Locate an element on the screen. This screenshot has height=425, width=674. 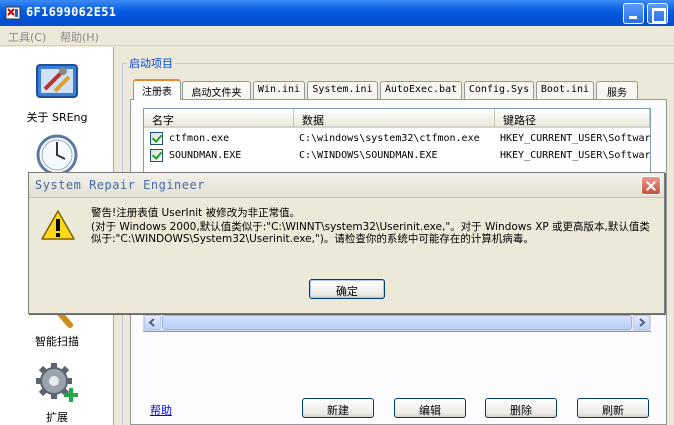
group-border is located at coordinates (398, 63).